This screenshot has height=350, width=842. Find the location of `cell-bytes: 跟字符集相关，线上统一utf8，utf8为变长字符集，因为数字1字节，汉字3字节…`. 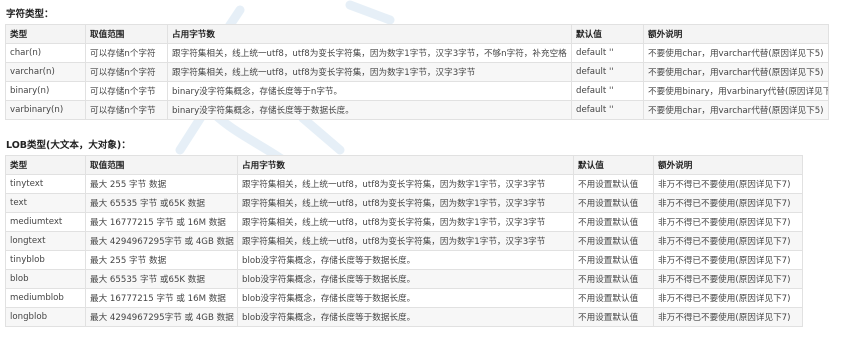

cell-bytes: 跟字符集相关，线上统一utf8，utf8为变长字符集，因为数字1字节，汉字3字节… is located at coordinates (369, 53).